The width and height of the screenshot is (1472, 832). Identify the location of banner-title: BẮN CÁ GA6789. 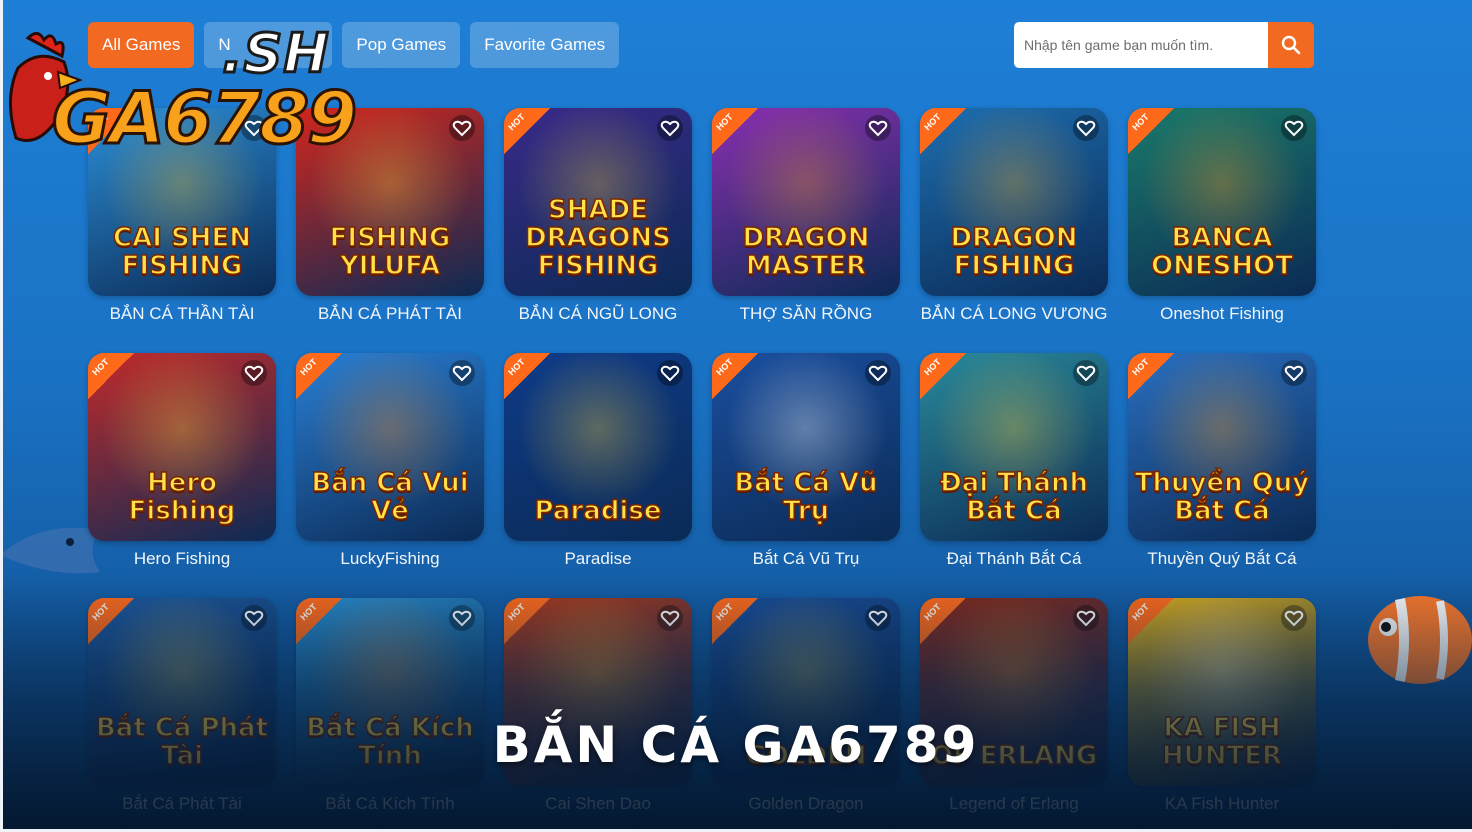
(736, 745).